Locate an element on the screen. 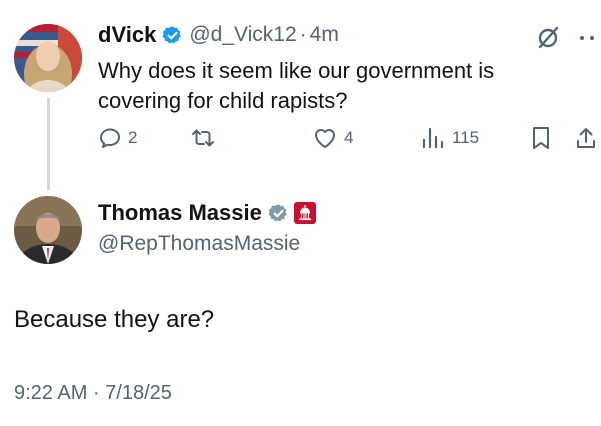 The height and width of the screenshot is (426, 601). like-button: 4 is located at coordinates (332, 138).